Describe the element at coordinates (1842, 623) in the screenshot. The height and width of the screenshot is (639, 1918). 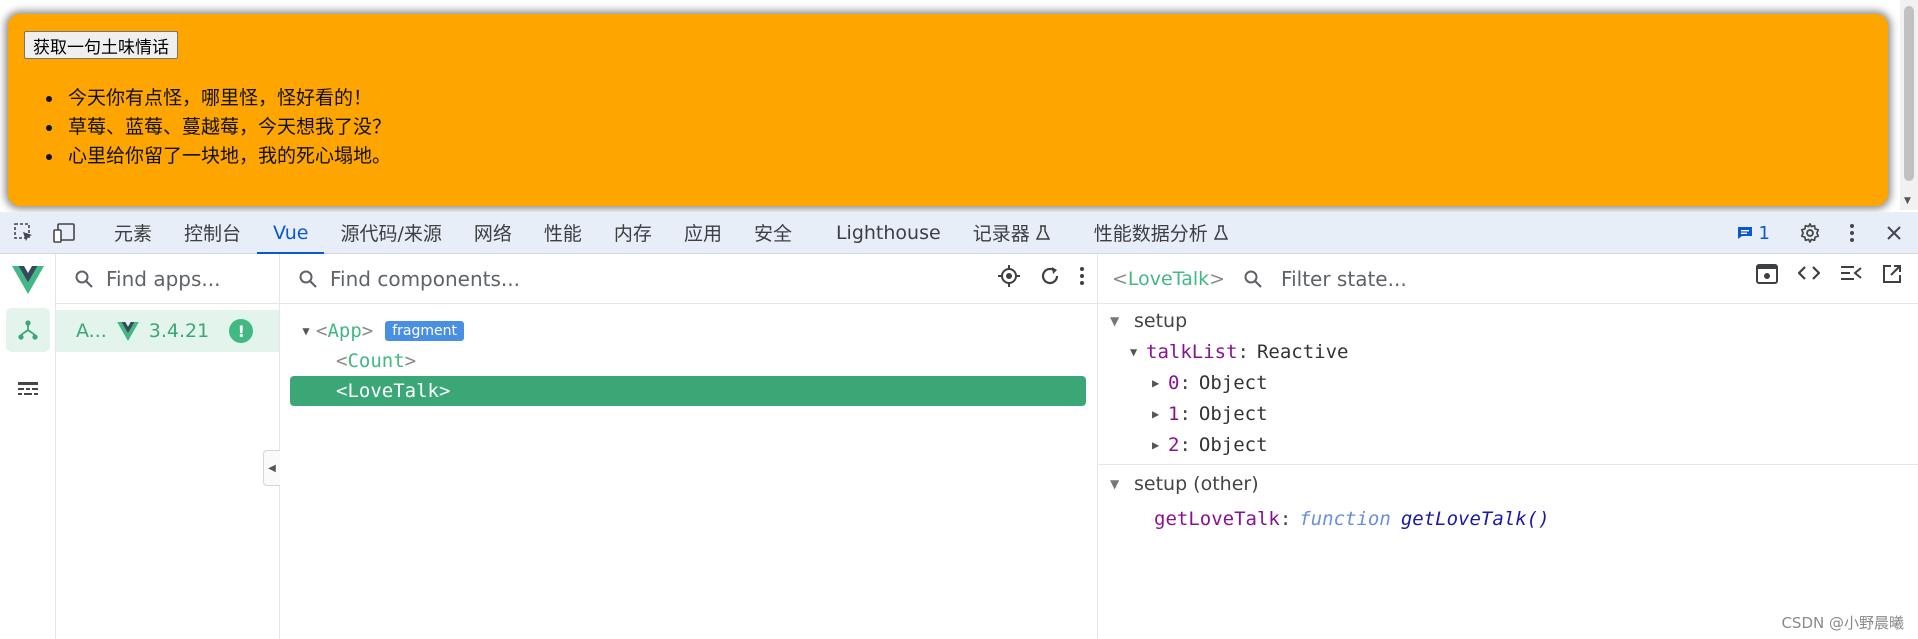
I see `watermark: CSDN @小野晨曦` at that location.